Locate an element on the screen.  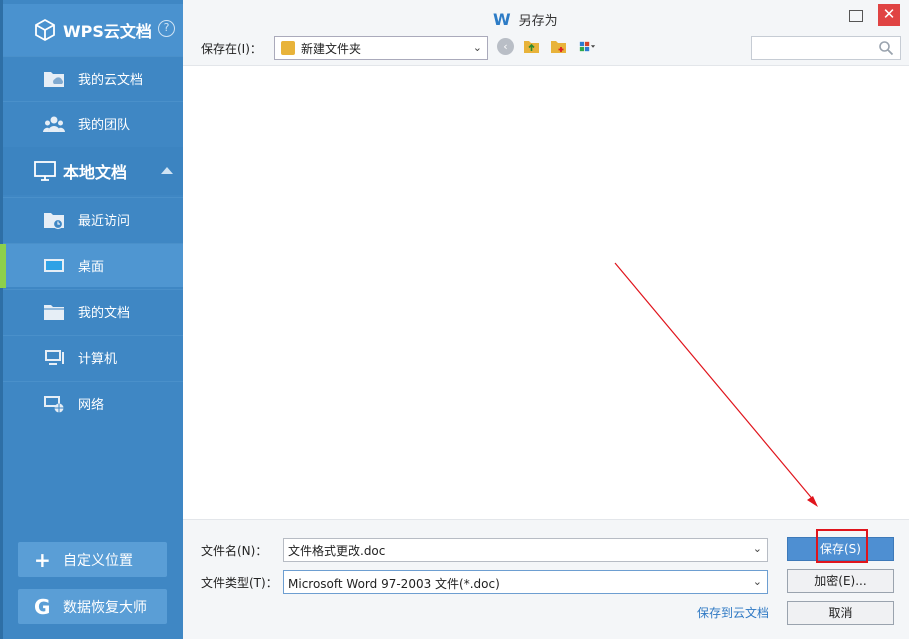
view-menu-icon is located at coordinates (587, 46).